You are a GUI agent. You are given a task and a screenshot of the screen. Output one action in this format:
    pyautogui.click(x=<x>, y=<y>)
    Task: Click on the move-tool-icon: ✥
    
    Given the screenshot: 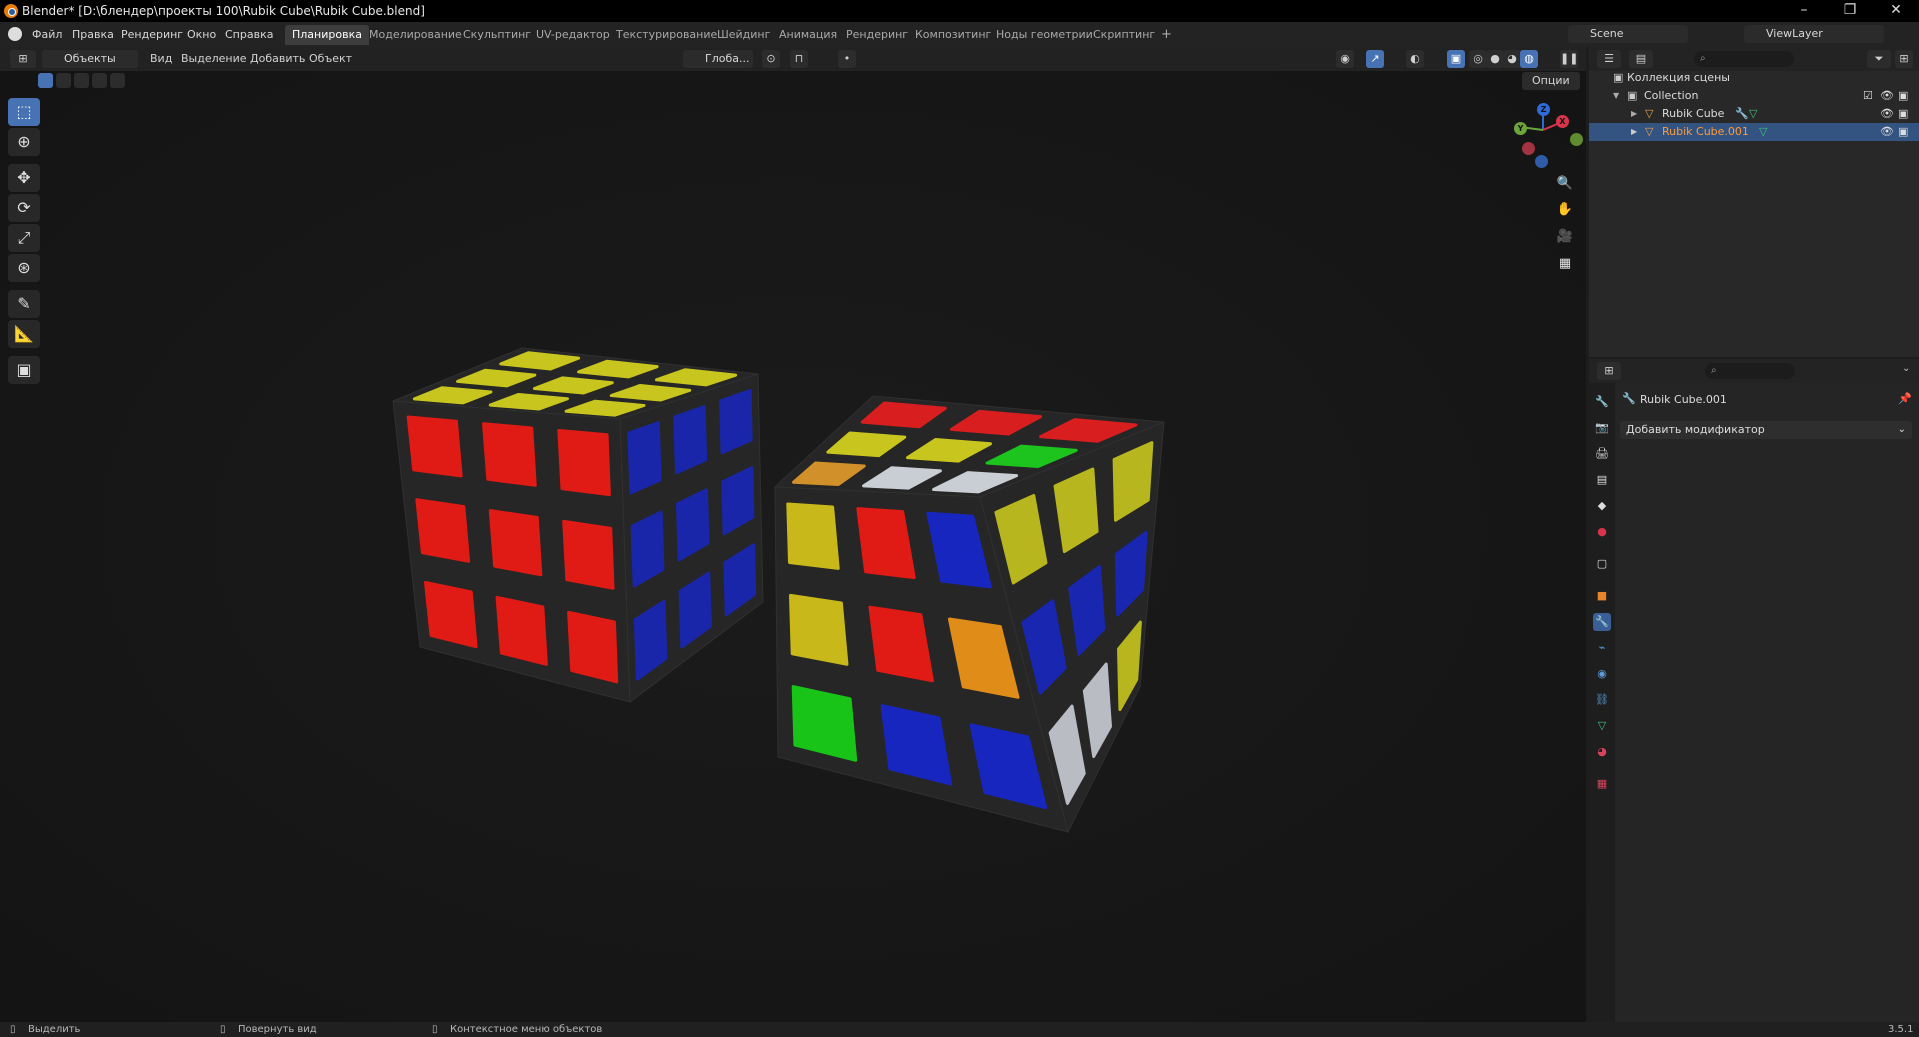 What is the action you would take?
    pyautogui.click(x=24, y=178)
    